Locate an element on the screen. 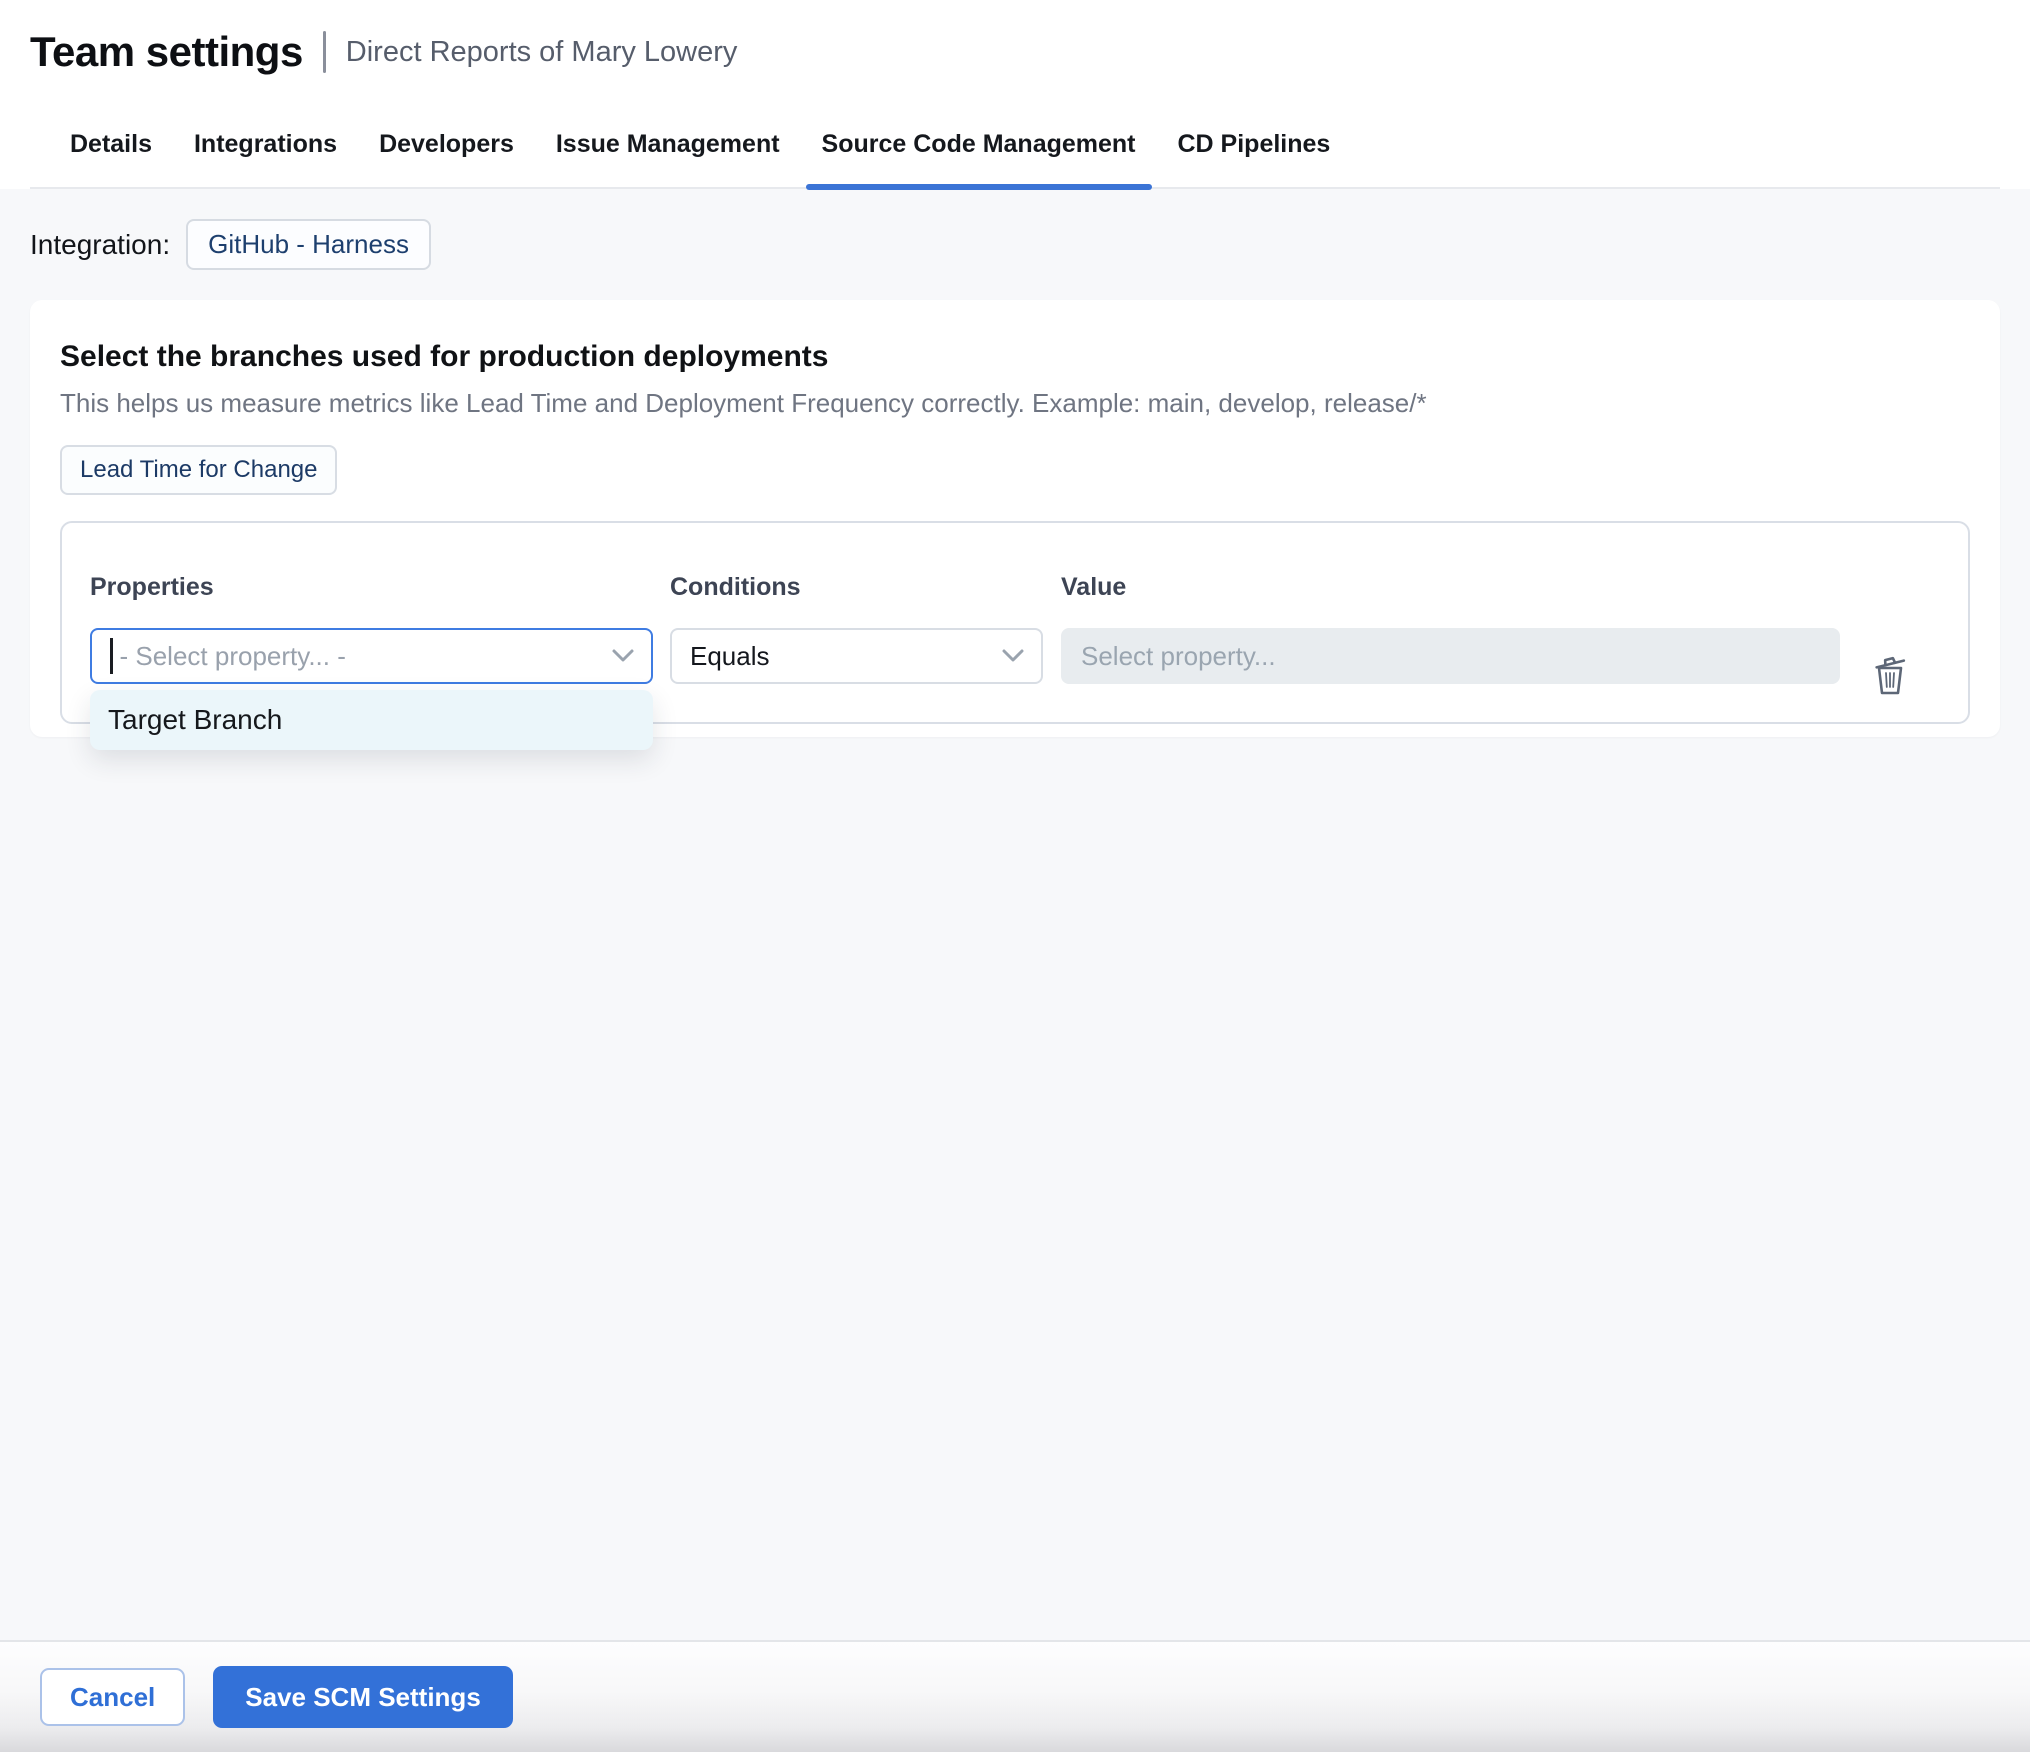  title-separator is located at coordinates (324, 52).